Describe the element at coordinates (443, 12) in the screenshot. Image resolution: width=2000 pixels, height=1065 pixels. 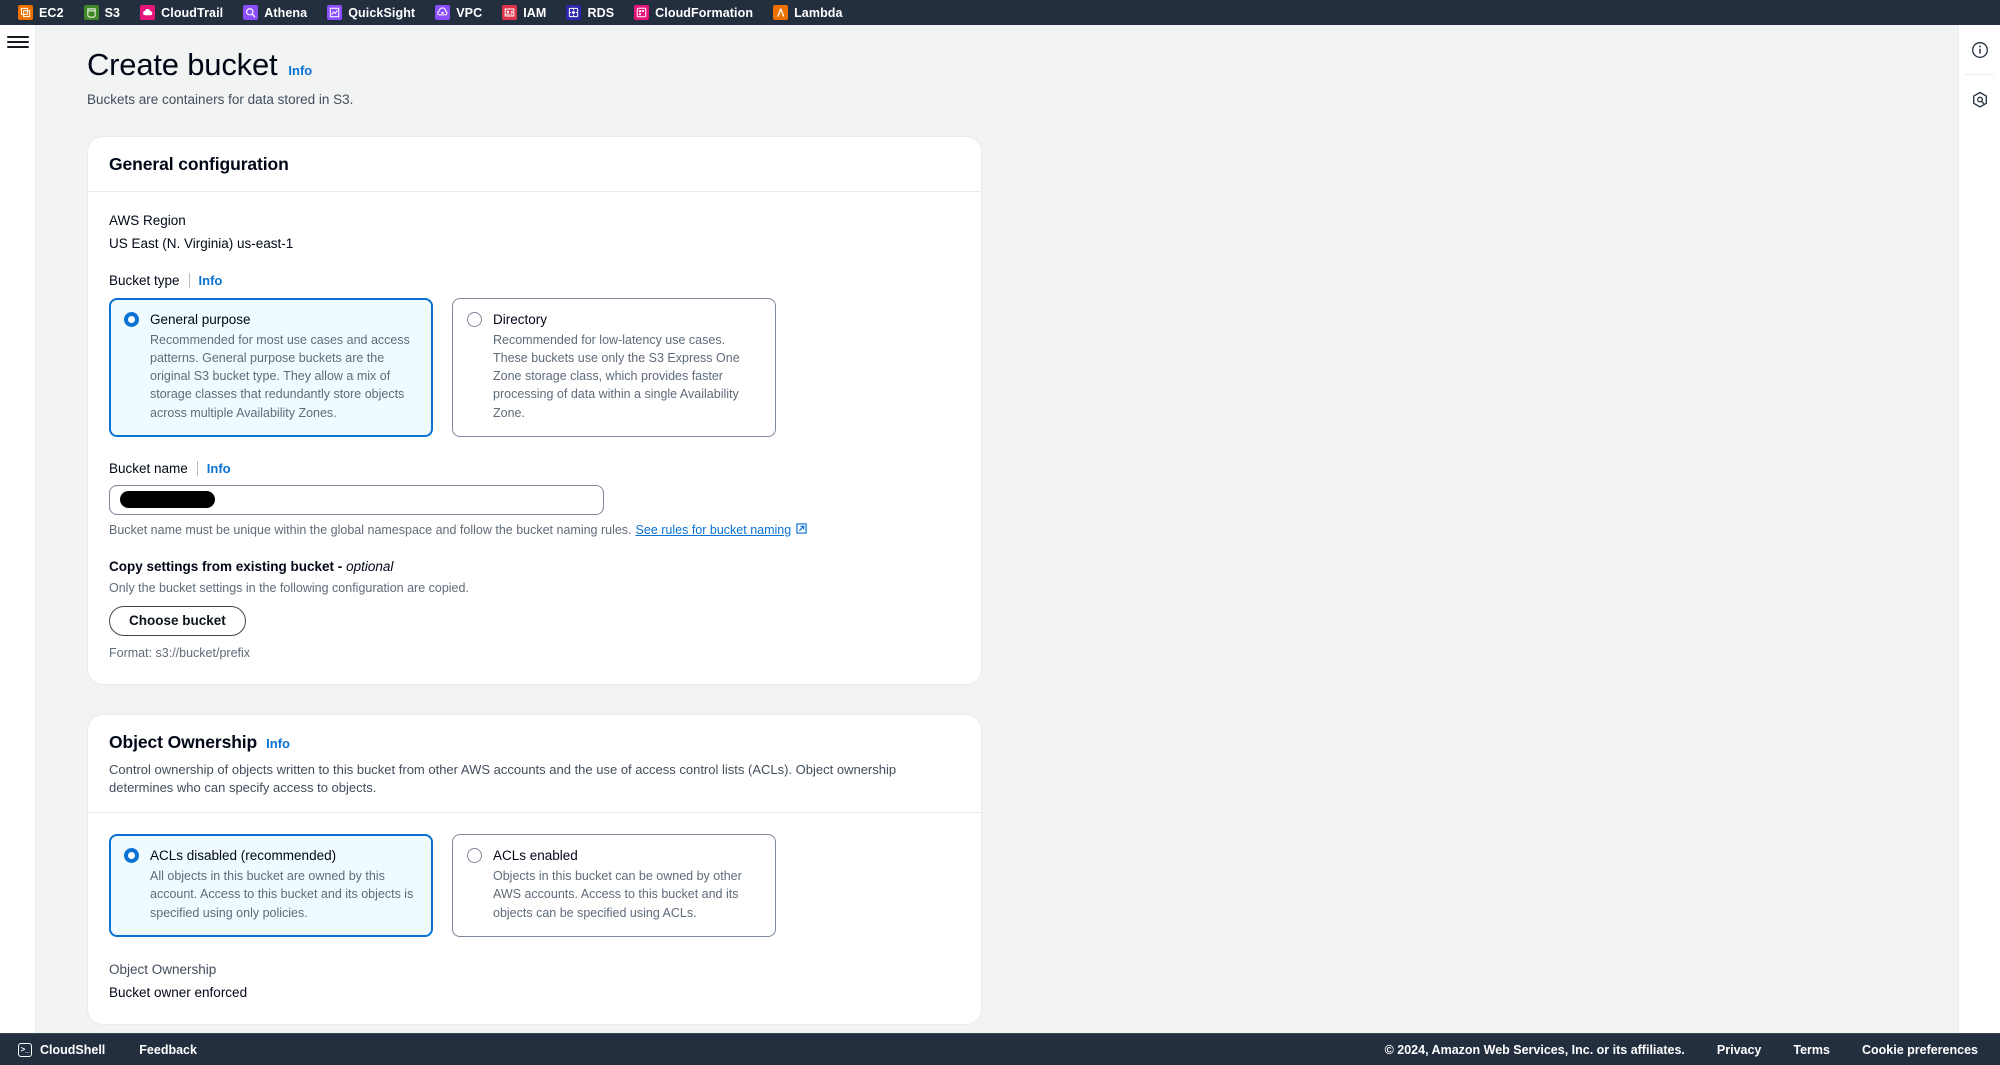
I see `vpc-icon` at that location.